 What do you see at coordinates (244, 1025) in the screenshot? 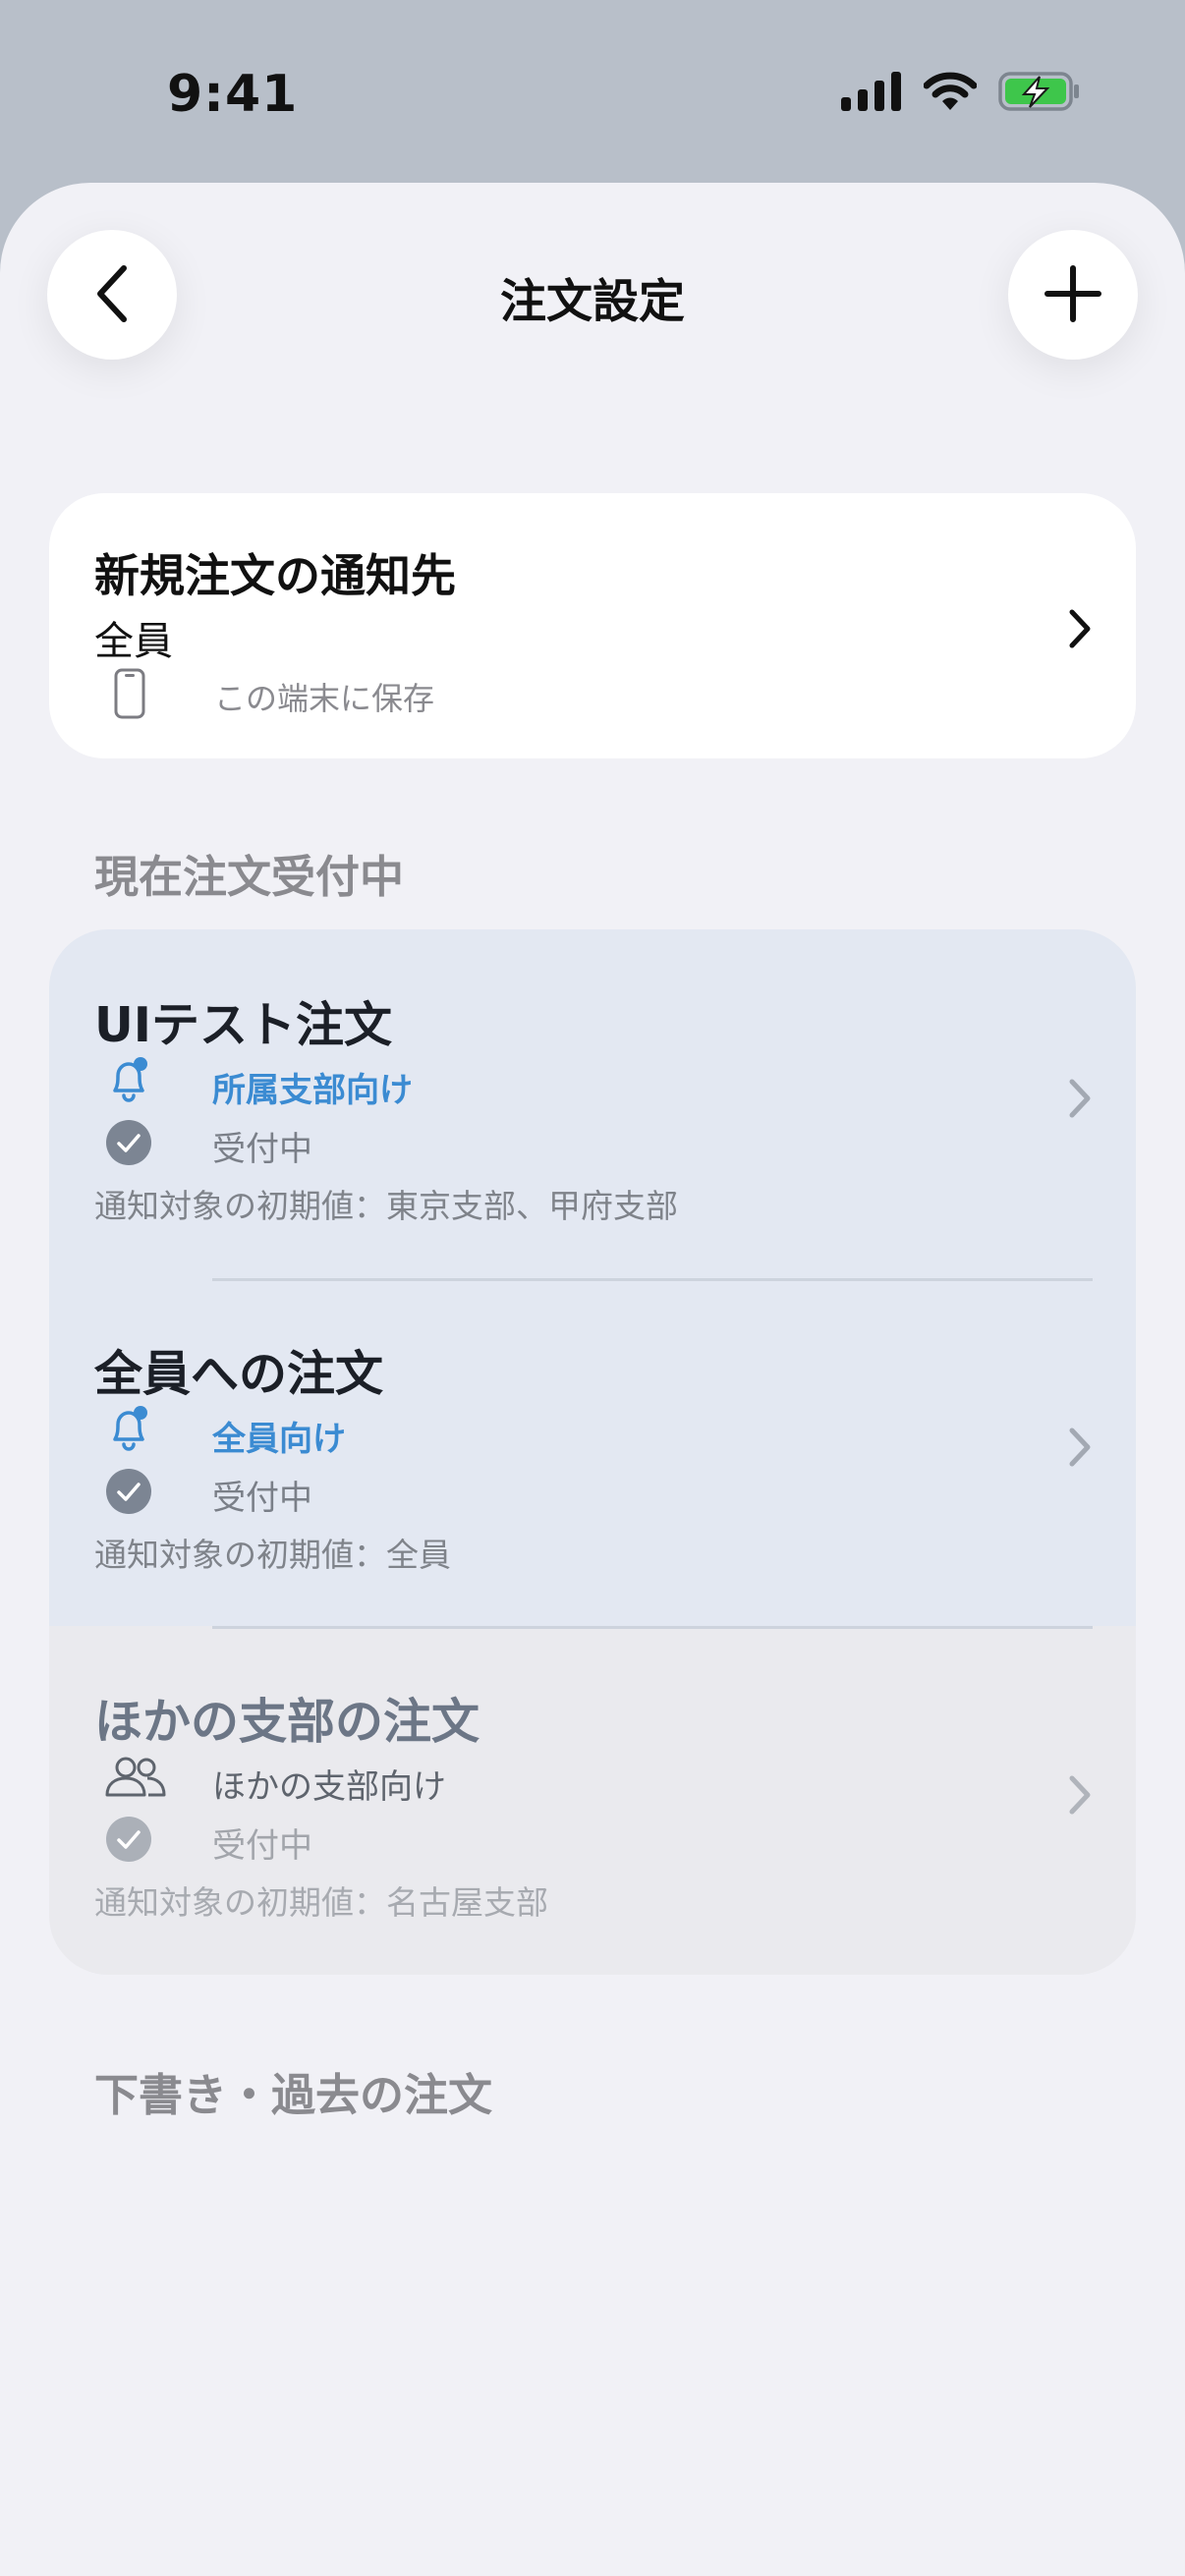
I see `order-title: UIテスト注文` at bounding box center [244, 1025].